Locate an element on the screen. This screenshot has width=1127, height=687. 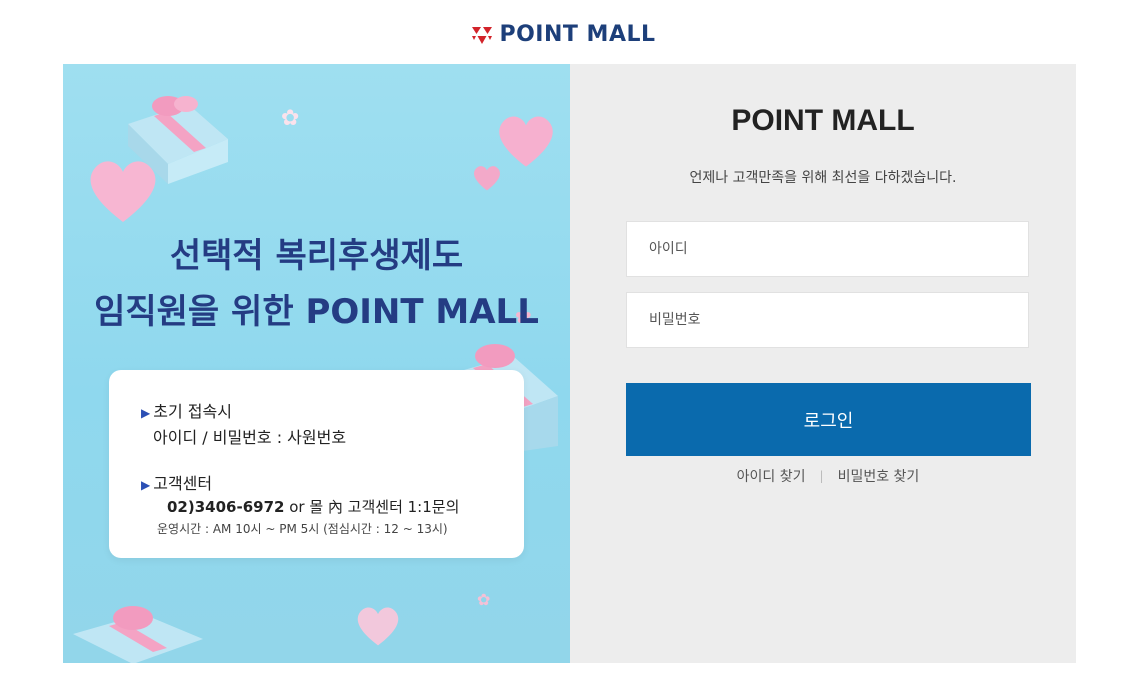
find-id-link: 아이디 찾기 is located at coordinates (771, 476).